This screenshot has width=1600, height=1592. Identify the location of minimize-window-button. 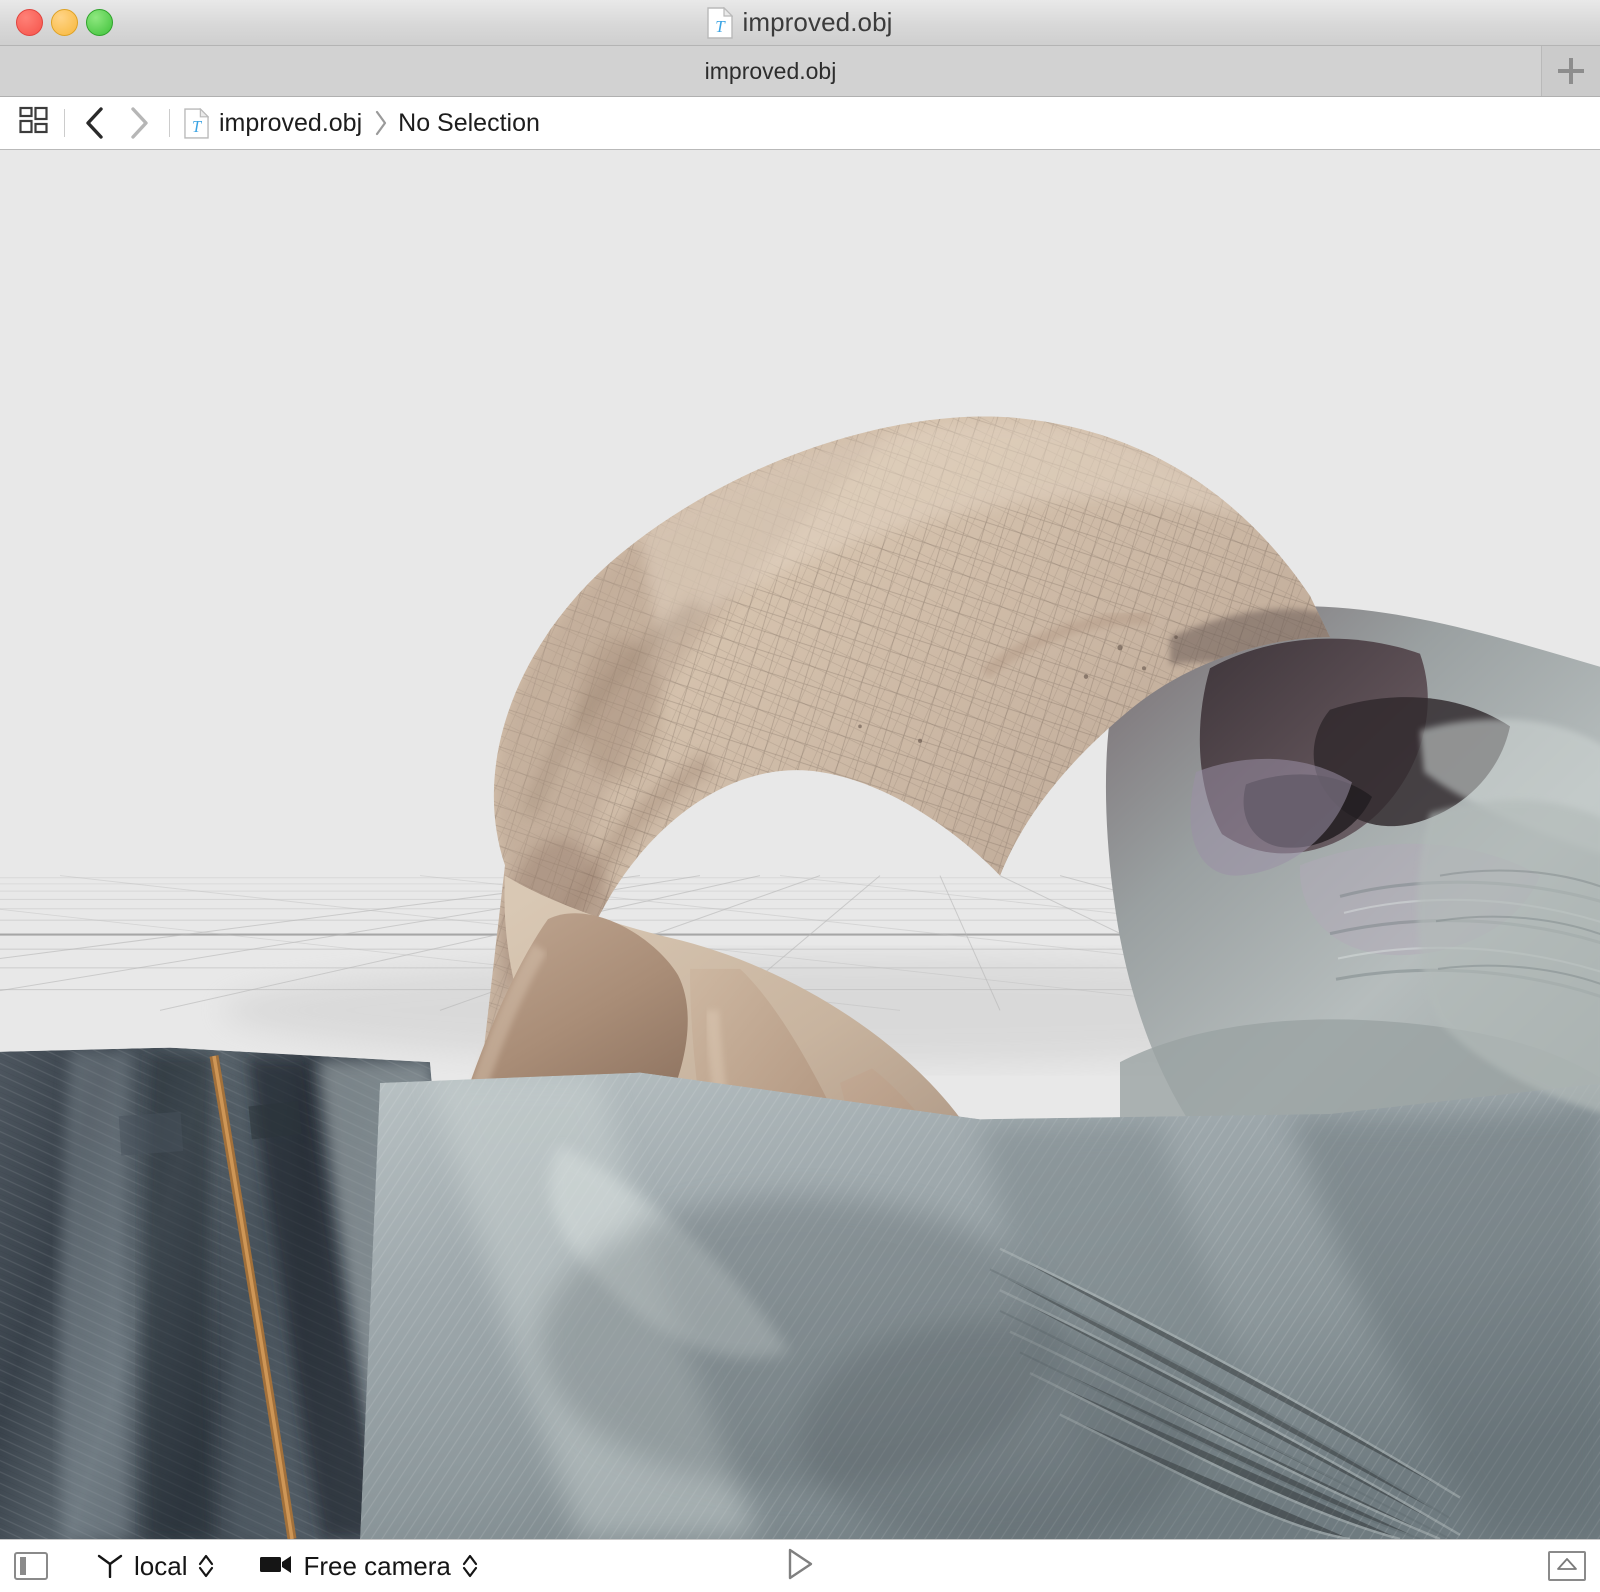
(64, 22).